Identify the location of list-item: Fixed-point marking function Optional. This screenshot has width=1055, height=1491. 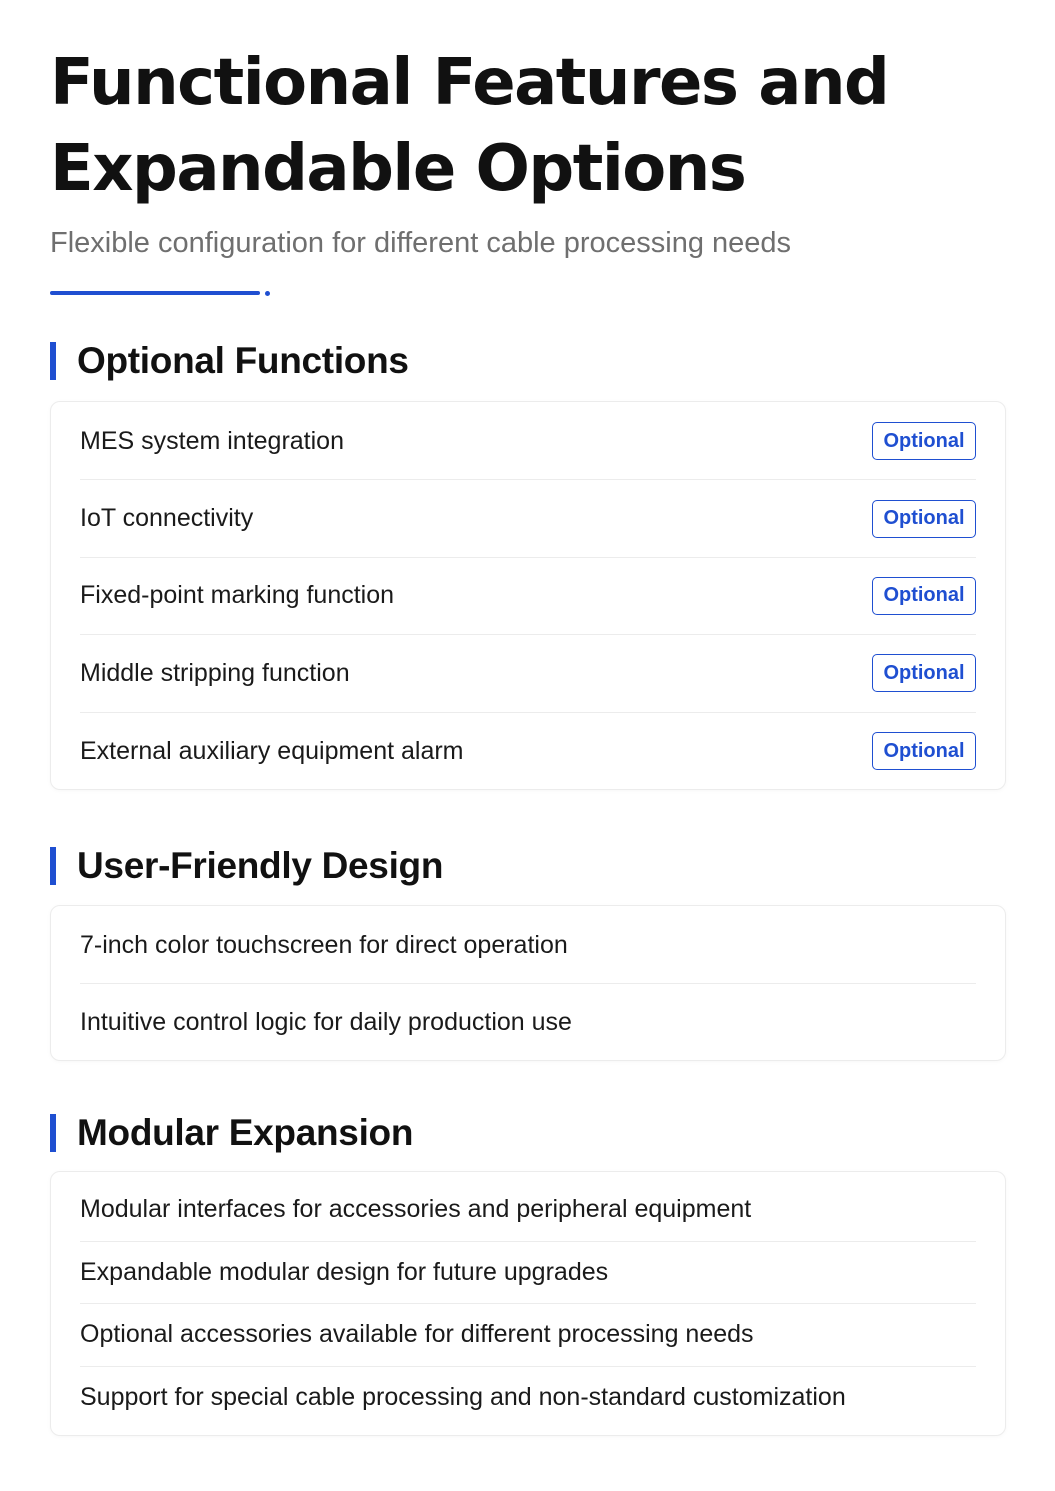
(528, 597).